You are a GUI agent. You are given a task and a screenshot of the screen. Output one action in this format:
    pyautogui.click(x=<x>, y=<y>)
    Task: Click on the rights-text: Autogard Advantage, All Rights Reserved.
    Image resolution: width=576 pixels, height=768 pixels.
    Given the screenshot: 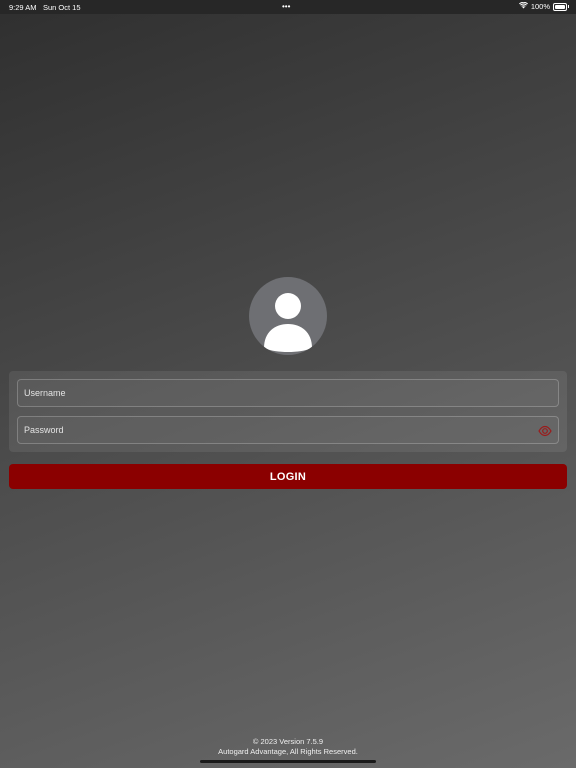 What is the action you would take?
    pyautogui.click(x=288, y=751)
    